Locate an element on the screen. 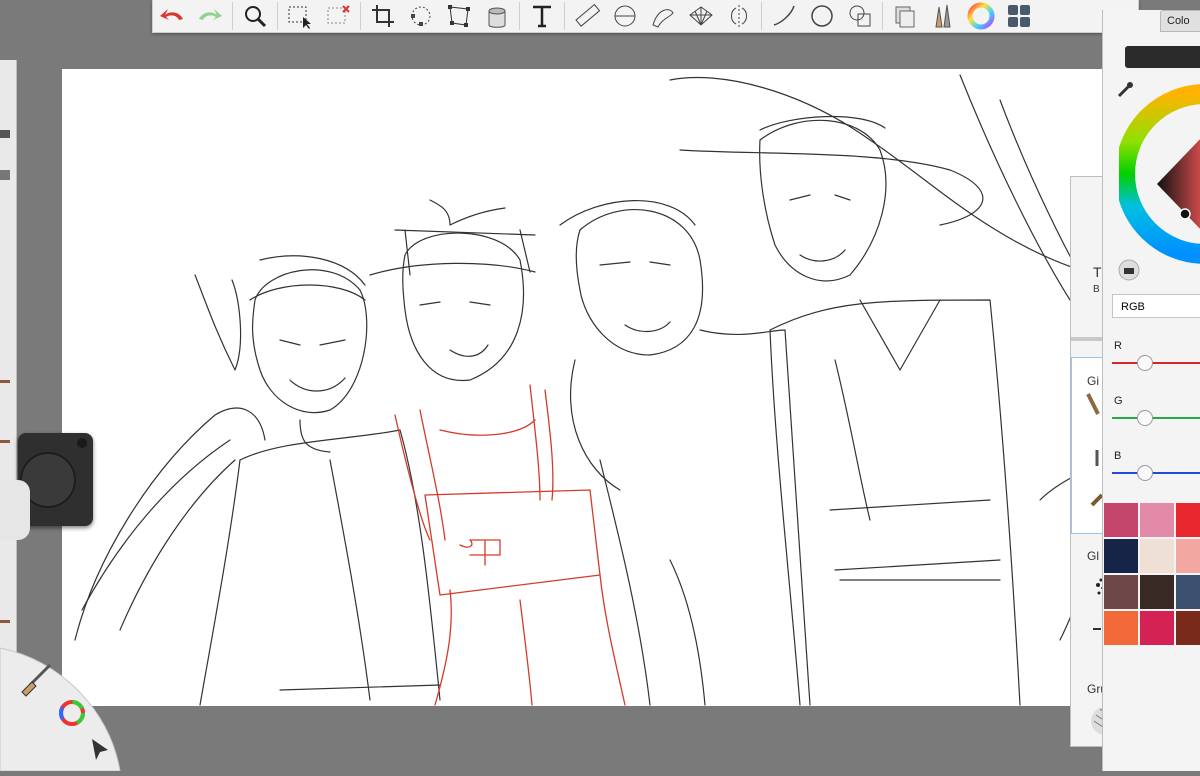  brush-library-panel: T B Gi Gl is located at coordinates (1088, 461).